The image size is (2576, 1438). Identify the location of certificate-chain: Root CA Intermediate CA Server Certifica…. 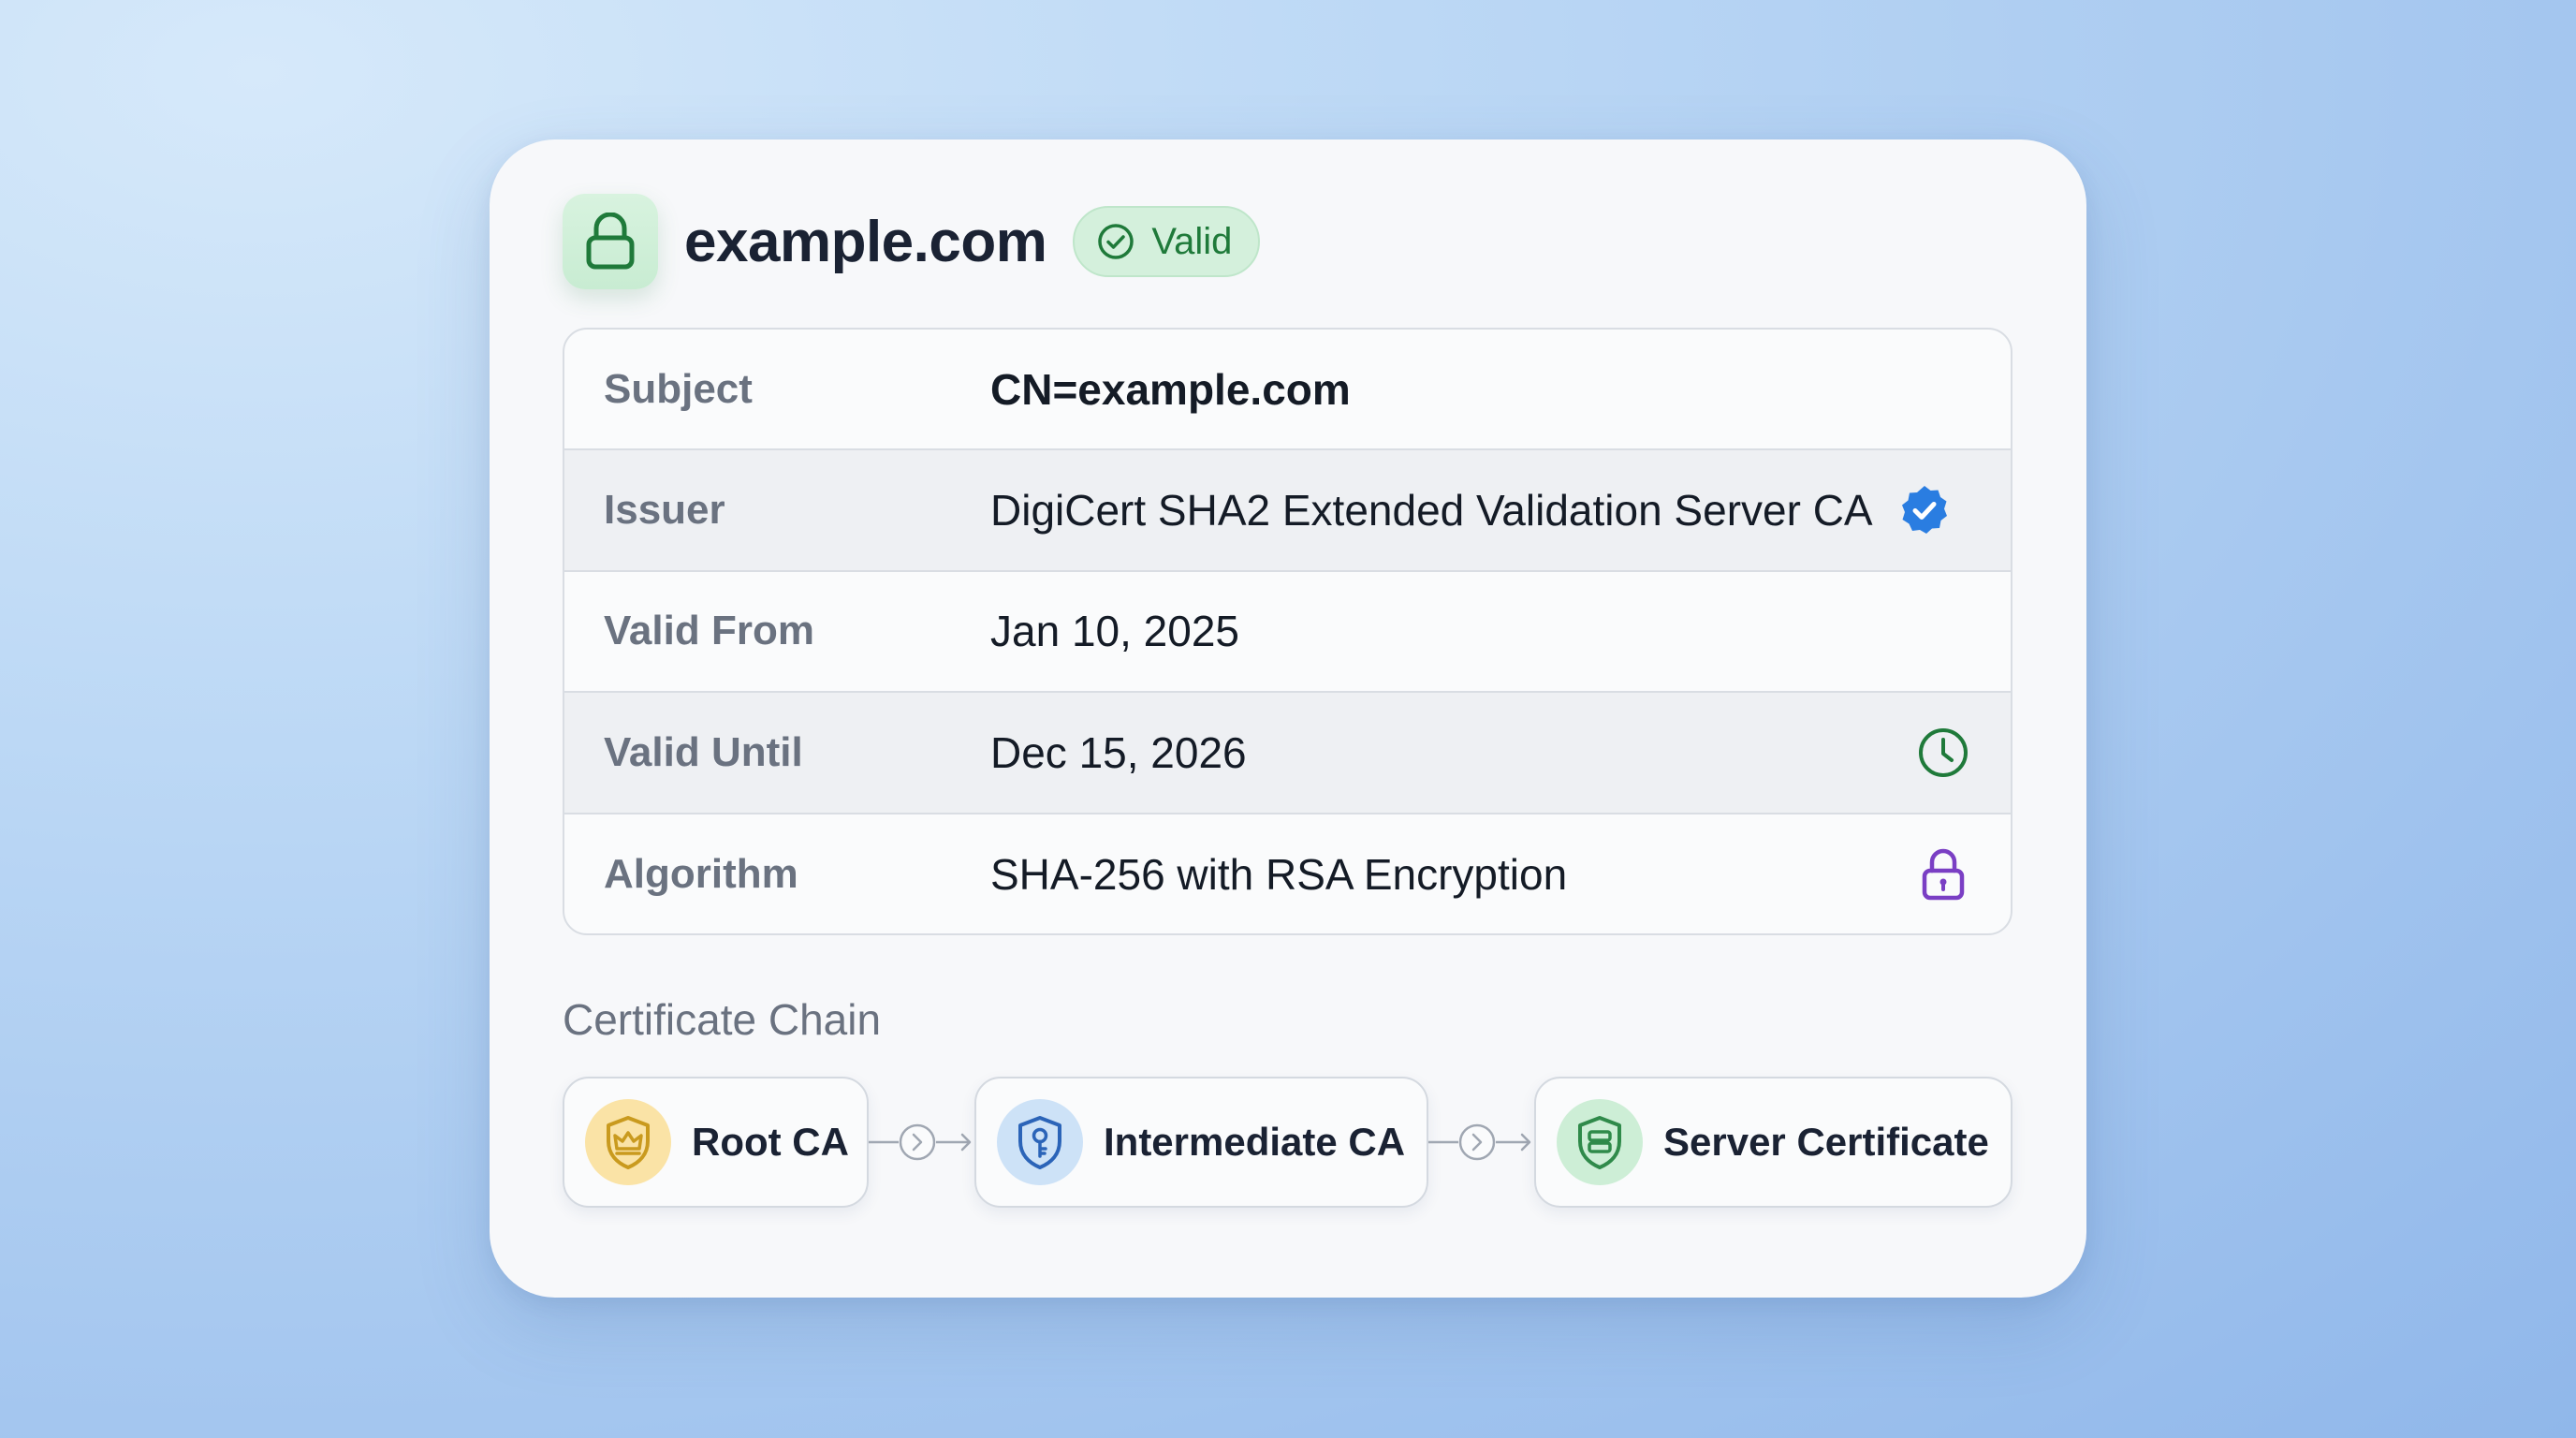
(1287, 1143).